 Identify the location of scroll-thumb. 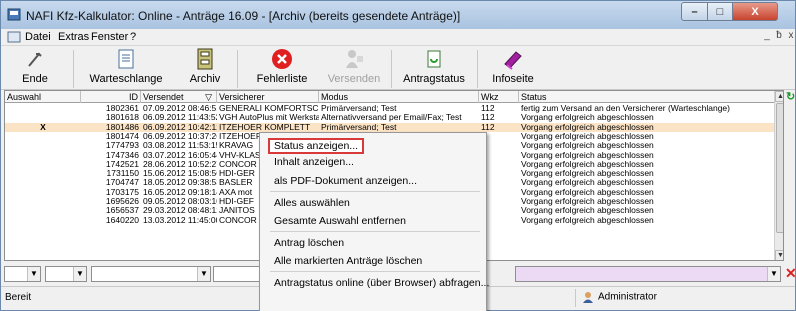
(779, 168).